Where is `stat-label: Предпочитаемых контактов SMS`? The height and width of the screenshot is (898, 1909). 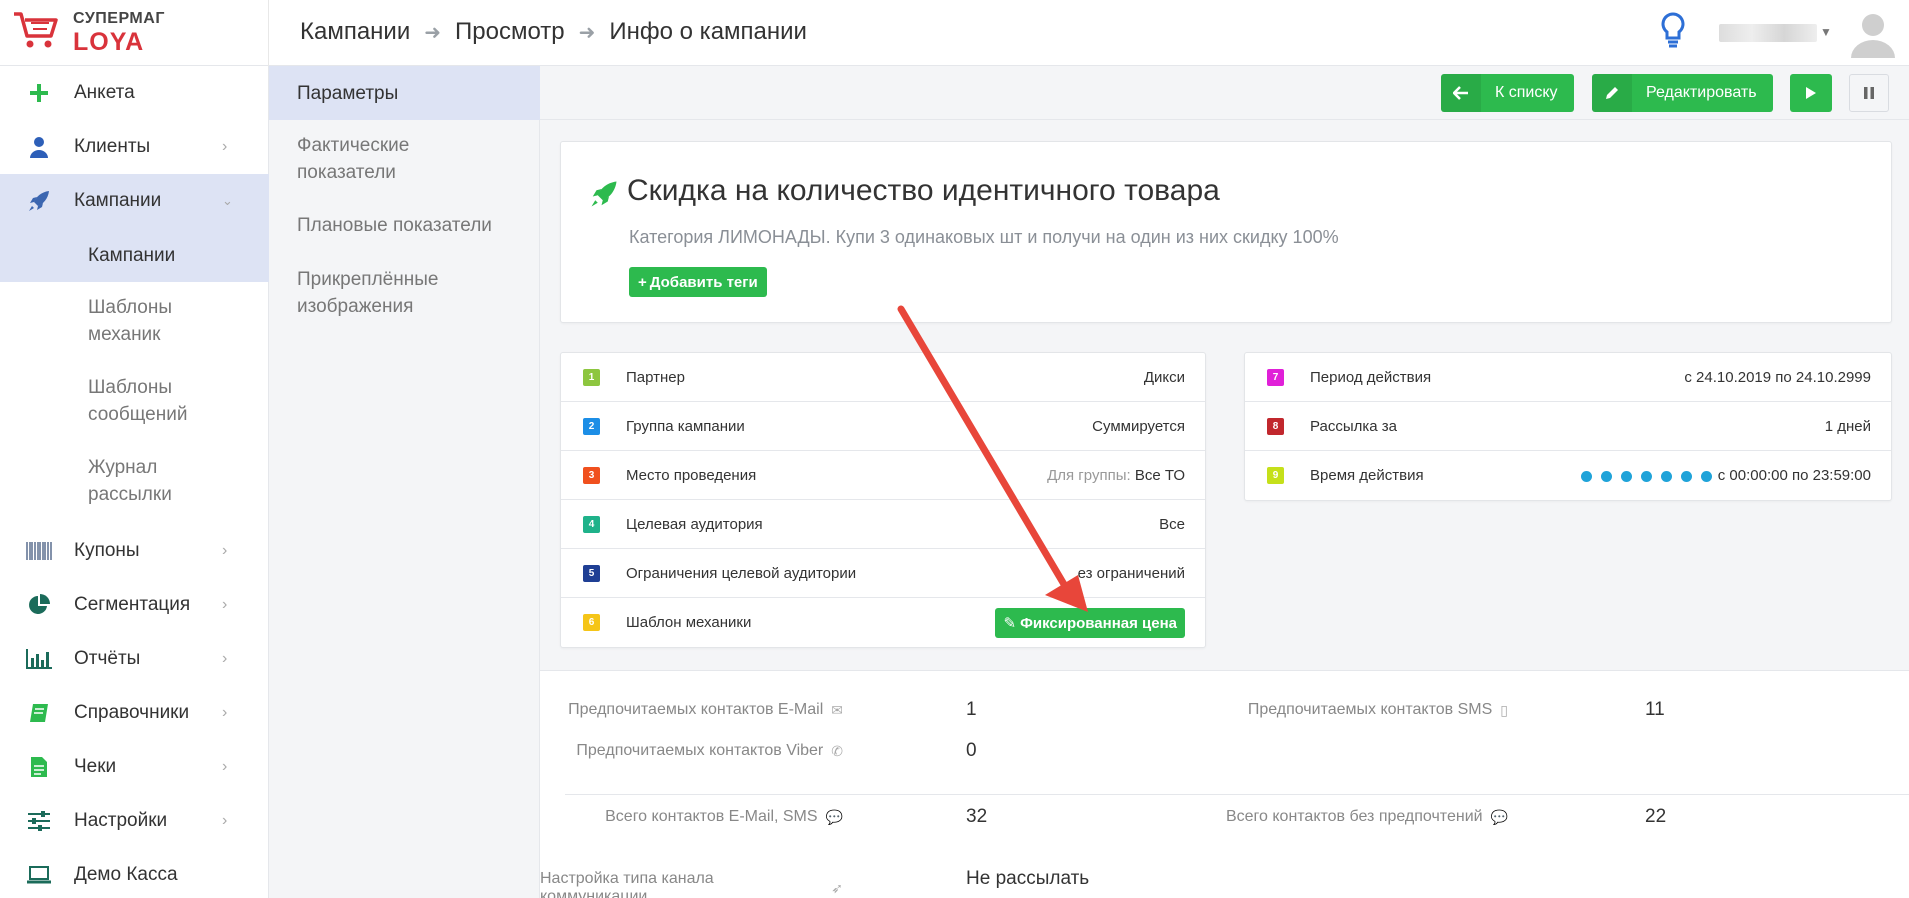 stat-label: Предпочитаемых контактов SMS is located at coordinates (1370, 709).